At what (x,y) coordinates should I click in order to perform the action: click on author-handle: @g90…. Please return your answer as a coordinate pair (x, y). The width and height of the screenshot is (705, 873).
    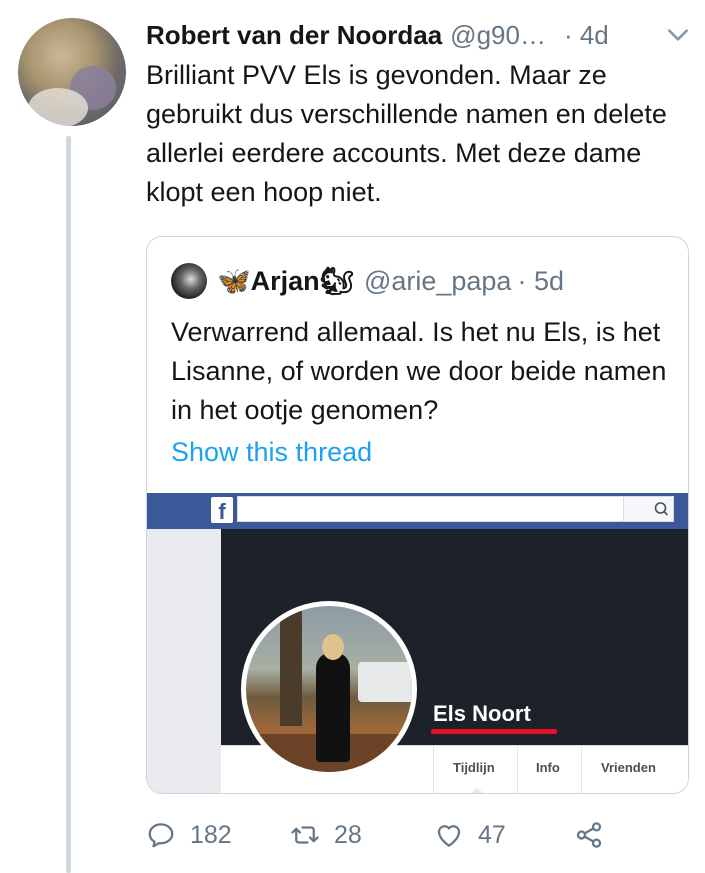
    Looking at the image, I should click on (498, 35).